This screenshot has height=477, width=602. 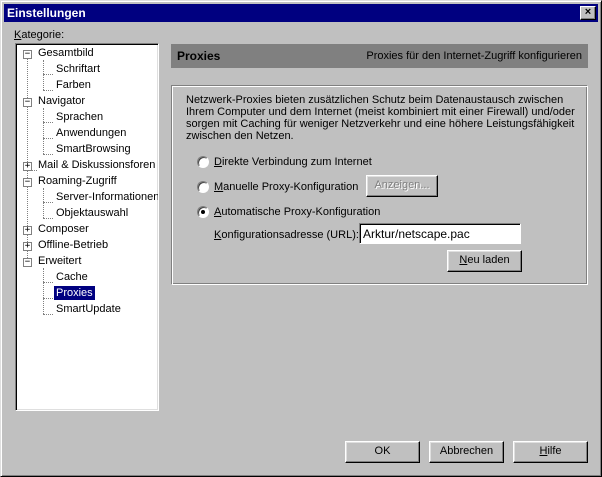 What do you see at coordinates (74, 293) in the screenshot?
I see `tree-item-proxies: Proxies` at bounding box center [74, 293].